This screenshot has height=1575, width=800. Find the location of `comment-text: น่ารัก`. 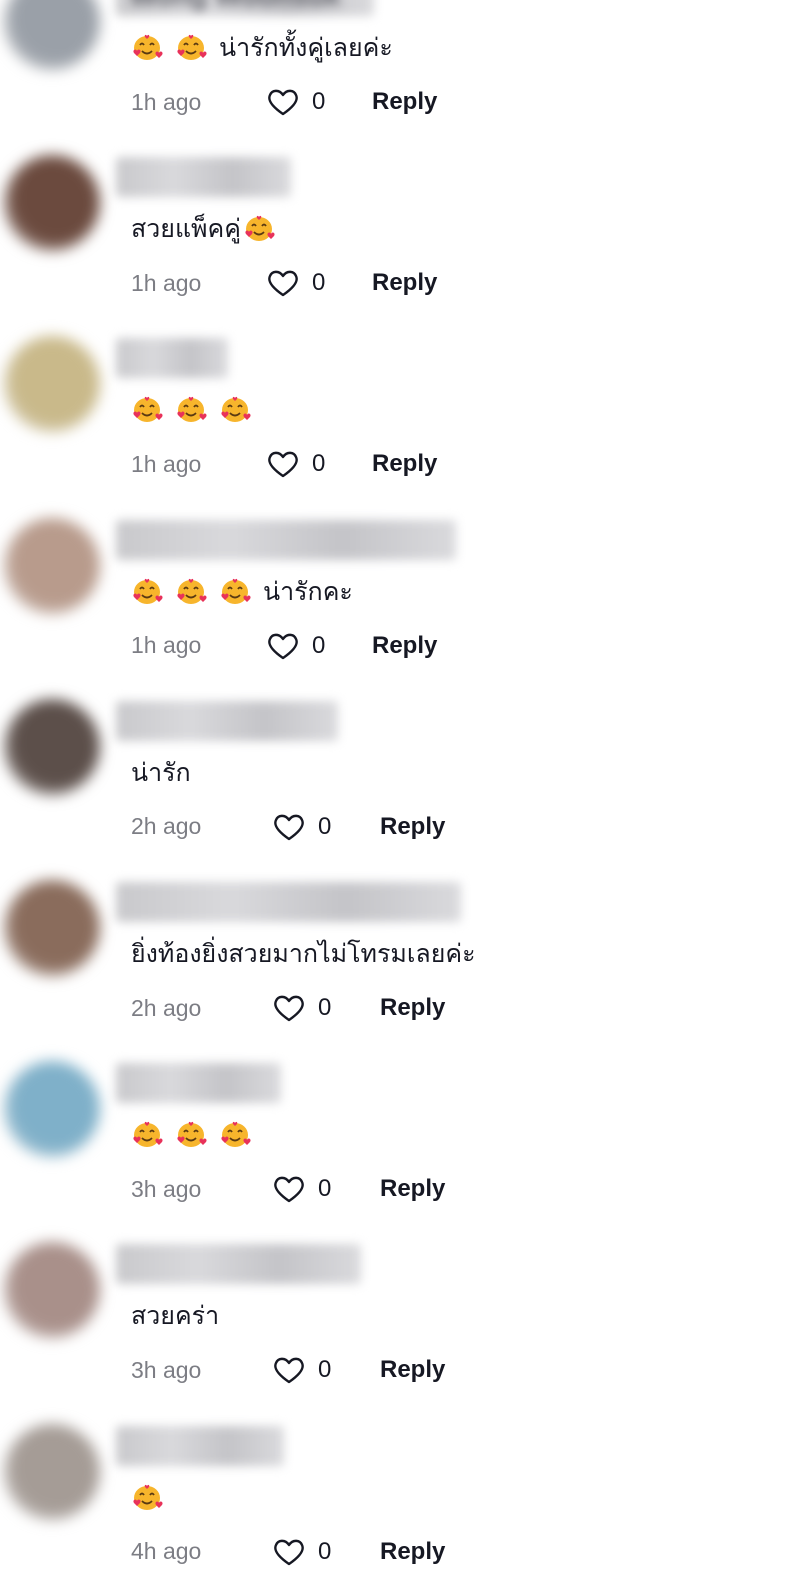

comment-text: น่ารัก is located at coordinates (161, 773).